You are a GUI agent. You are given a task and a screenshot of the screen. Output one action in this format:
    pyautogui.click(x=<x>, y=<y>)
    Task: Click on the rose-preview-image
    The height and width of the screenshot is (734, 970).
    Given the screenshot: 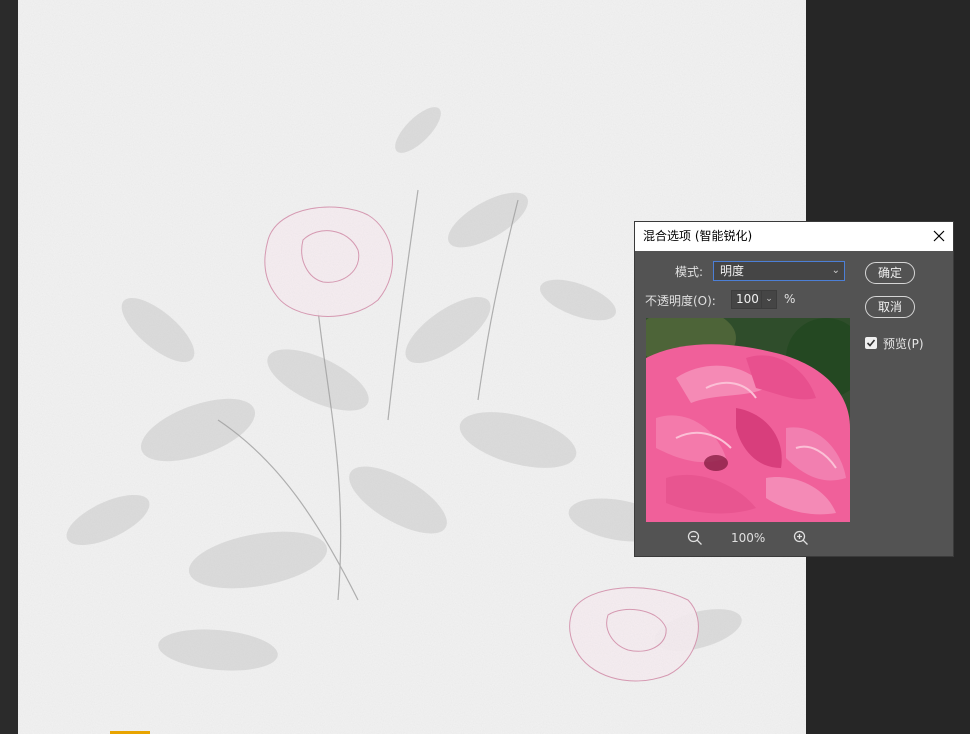 What is the action you would take?
    pyautogui.click(x=748, y=420)
    